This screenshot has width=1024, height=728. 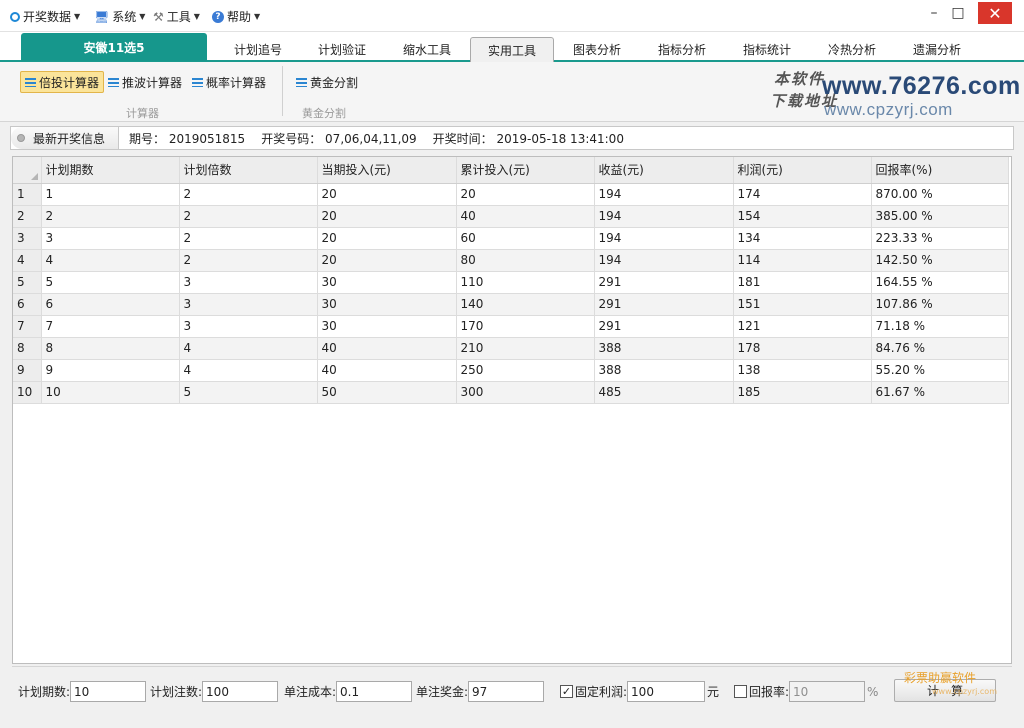 What do you see at coordinates (511, 260) in the screenshot?
I see `table-row: 4 4 2 20 80 194 114 142.50 %` at bounding box center [511, 260].